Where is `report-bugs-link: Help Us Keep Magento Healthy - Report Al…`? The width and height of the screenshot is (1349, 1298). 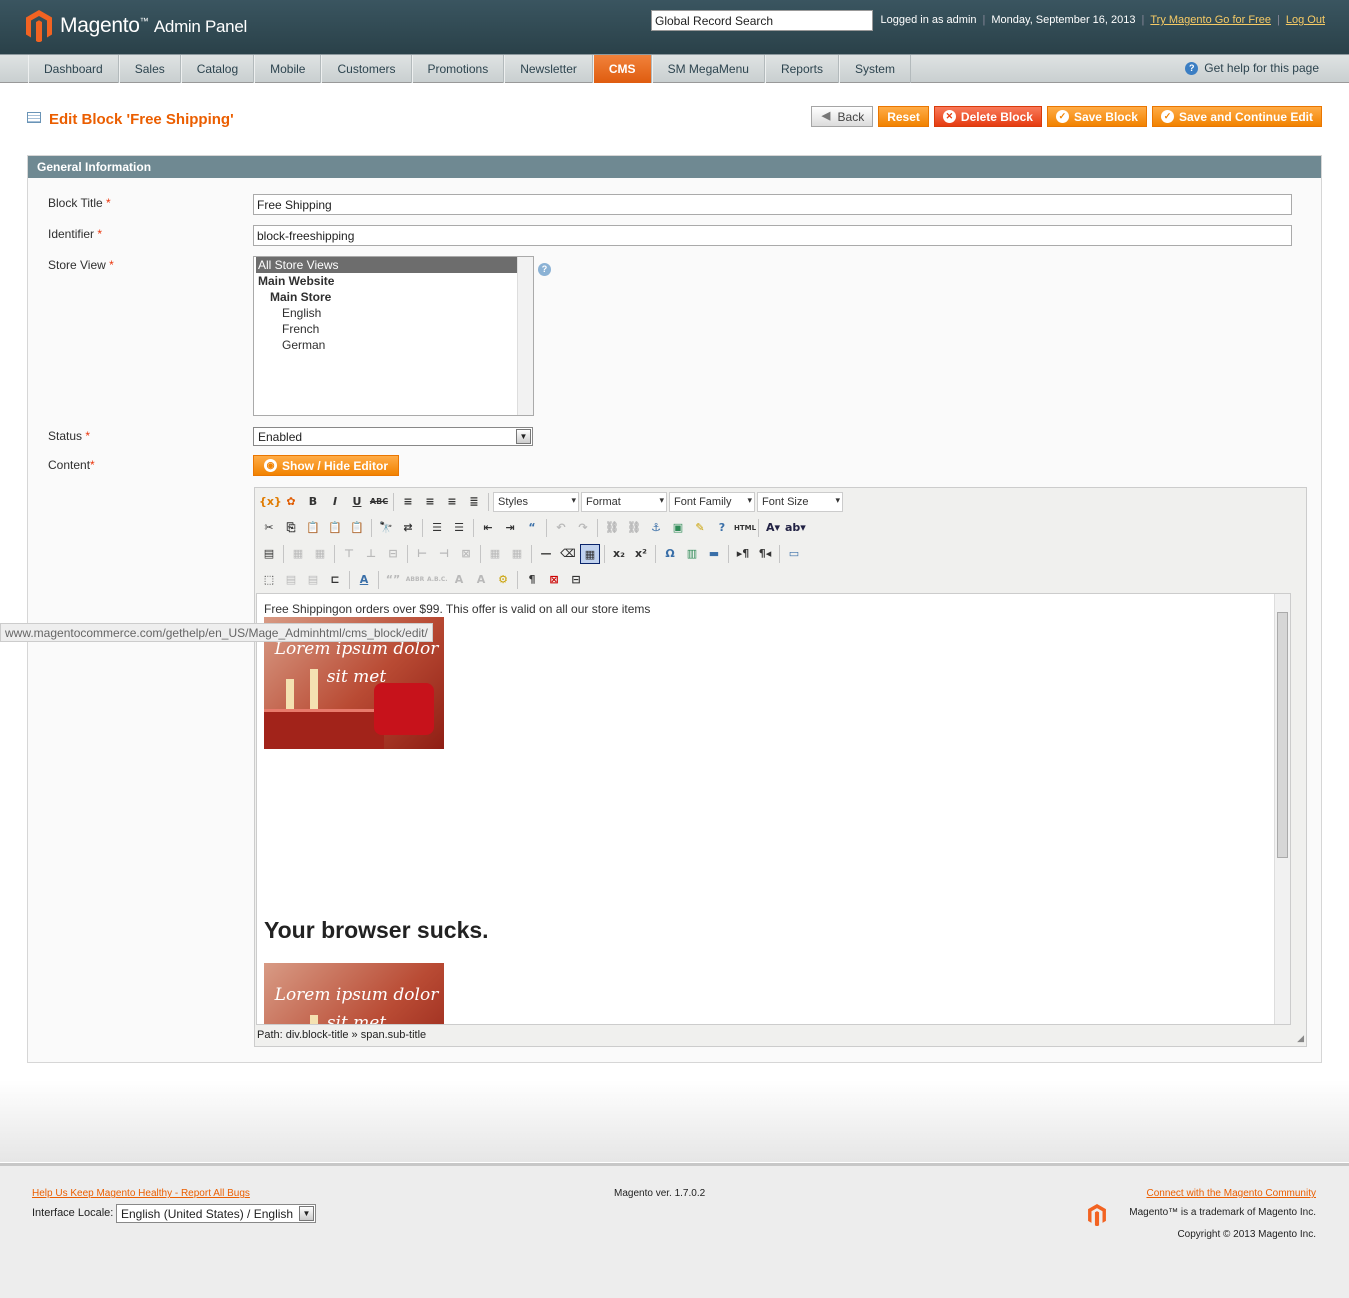 report-bugs-link: Help Us Keep Magento Healthy - Report Al… is located at coordinates (141, 1193).